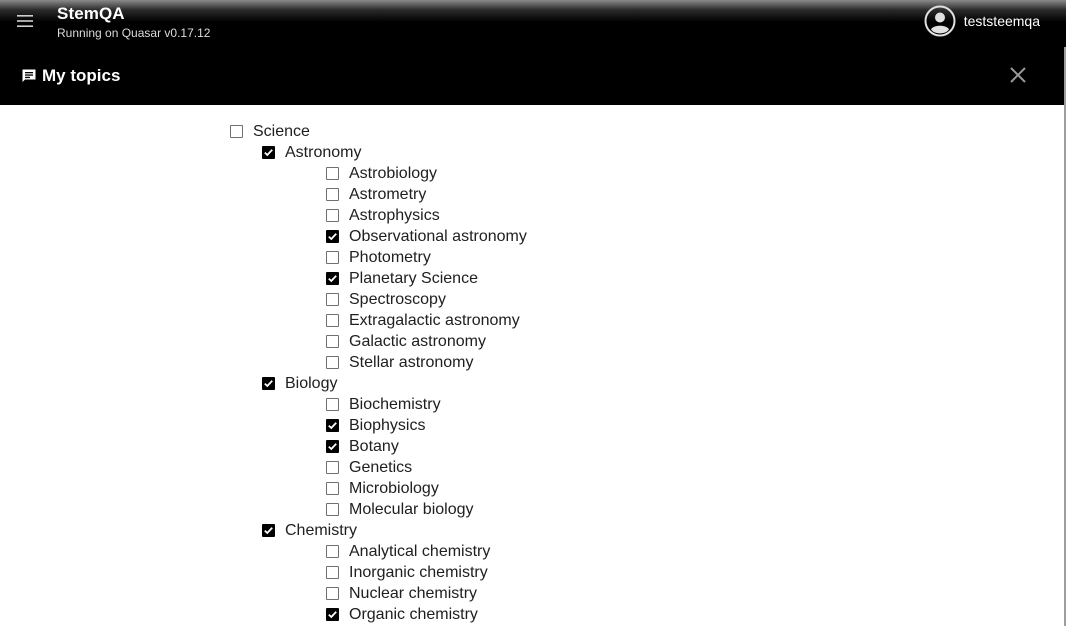  Describe the element at coordinates (417, 341) in the screenshot. I see `topic-label: Galactic astronomy` at that location.